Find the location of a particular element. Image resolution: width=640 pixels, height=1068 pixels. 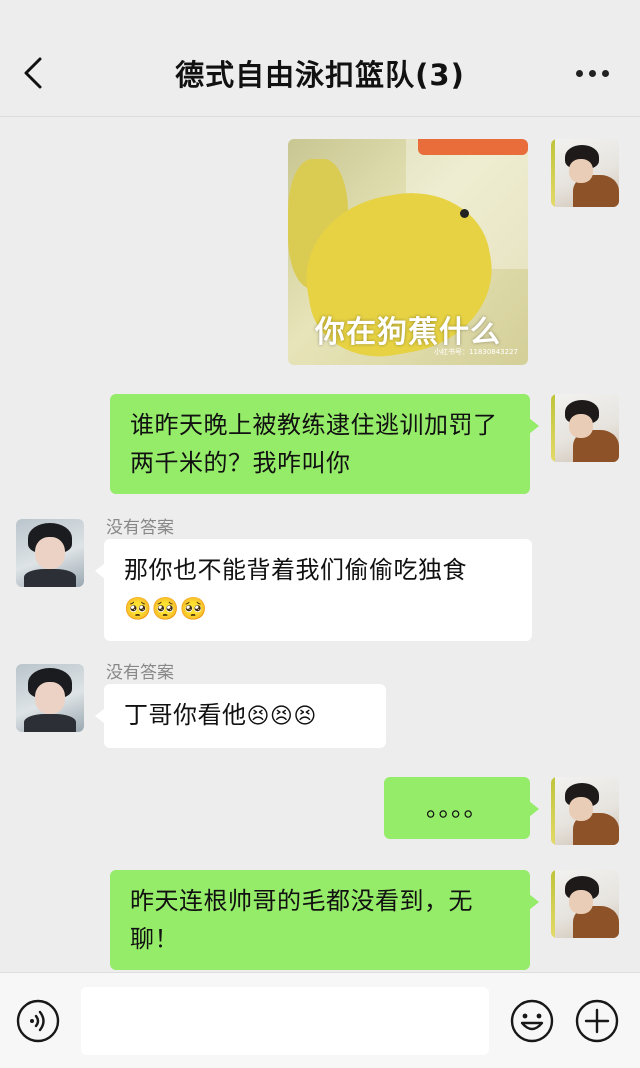

chat-title: 德式自由泳扣篮队(3) is located at coordinates (320, 75).